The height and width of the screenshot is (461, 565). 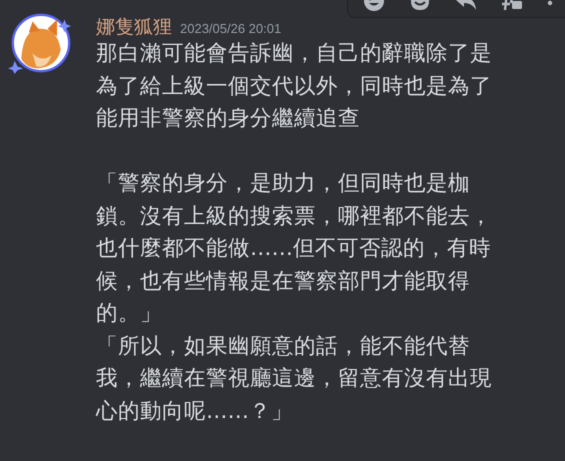 I want to click on message-text: 鎖。沒有上級的搜索票，哪裡都不能去，, so click(x=294, y=216).